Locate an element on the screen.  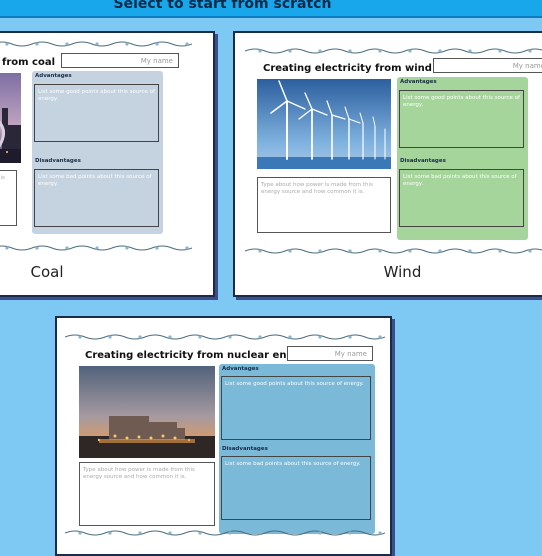
card-label: Wind is located at coordinates (402, 272).